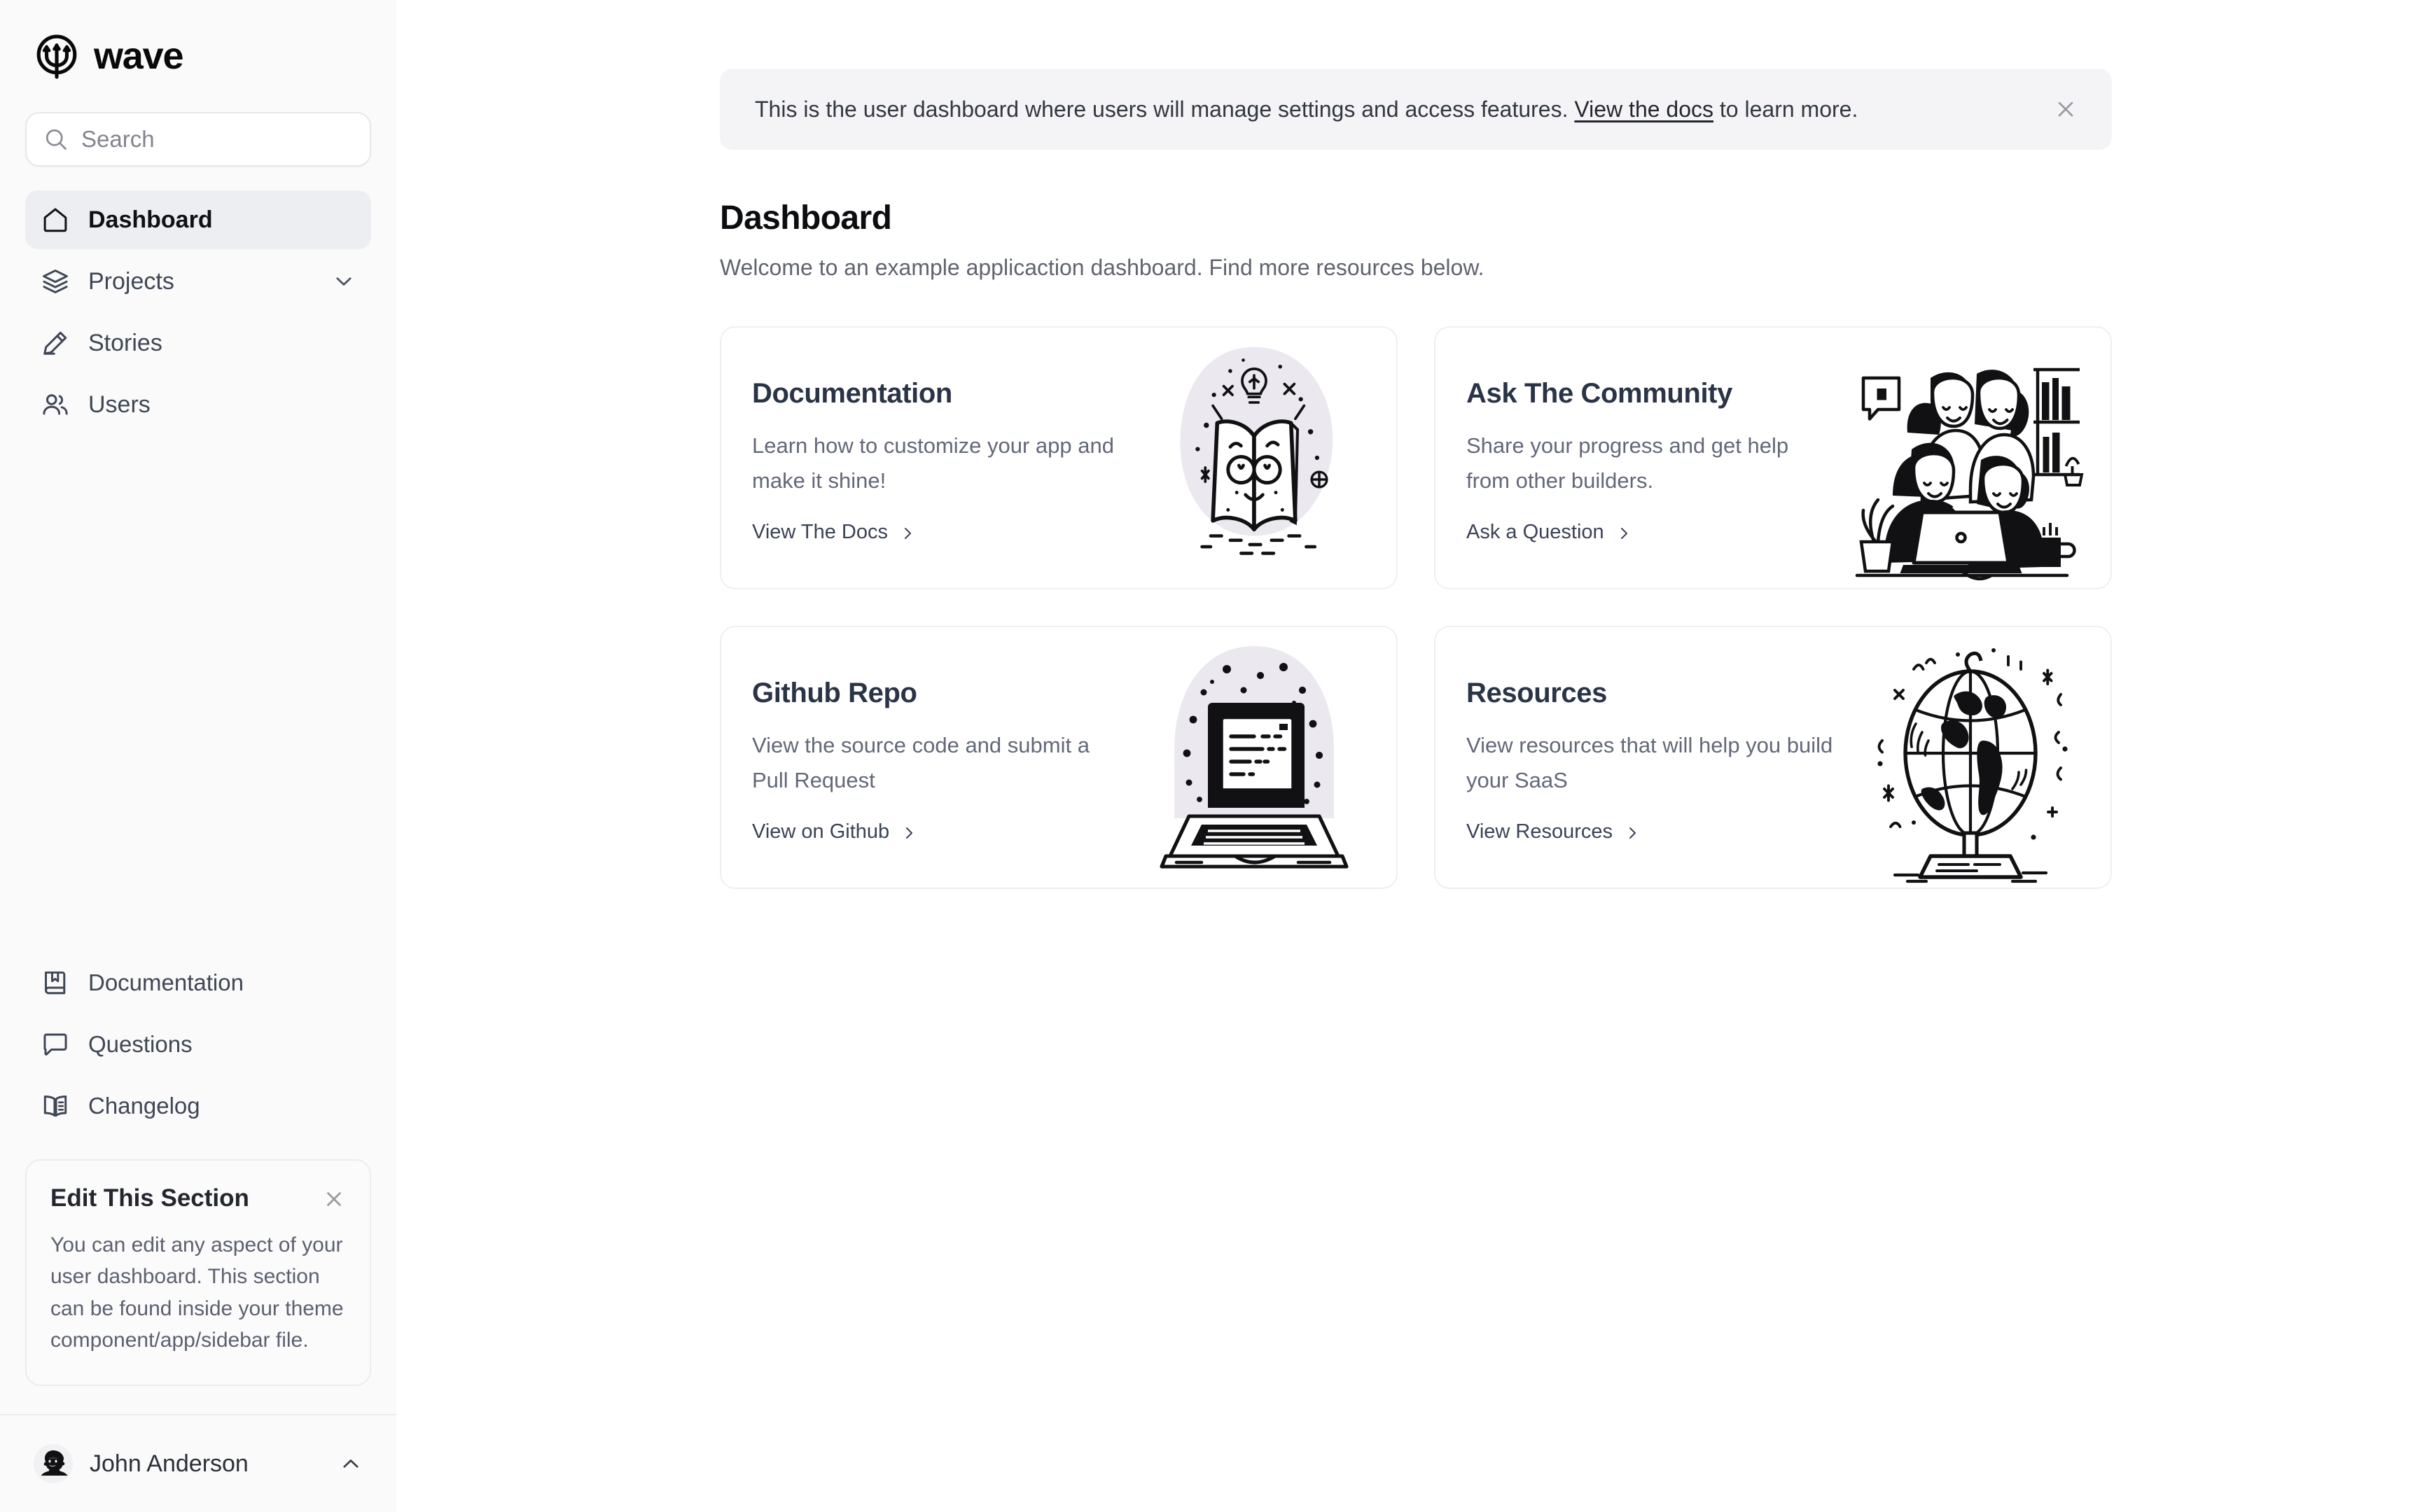 The height and width of the screenshot is (1512, 2420). Describe the element at coordinates (1535, 532) in the screenshot. I see `card-link-label: Ask a Question` at that location.